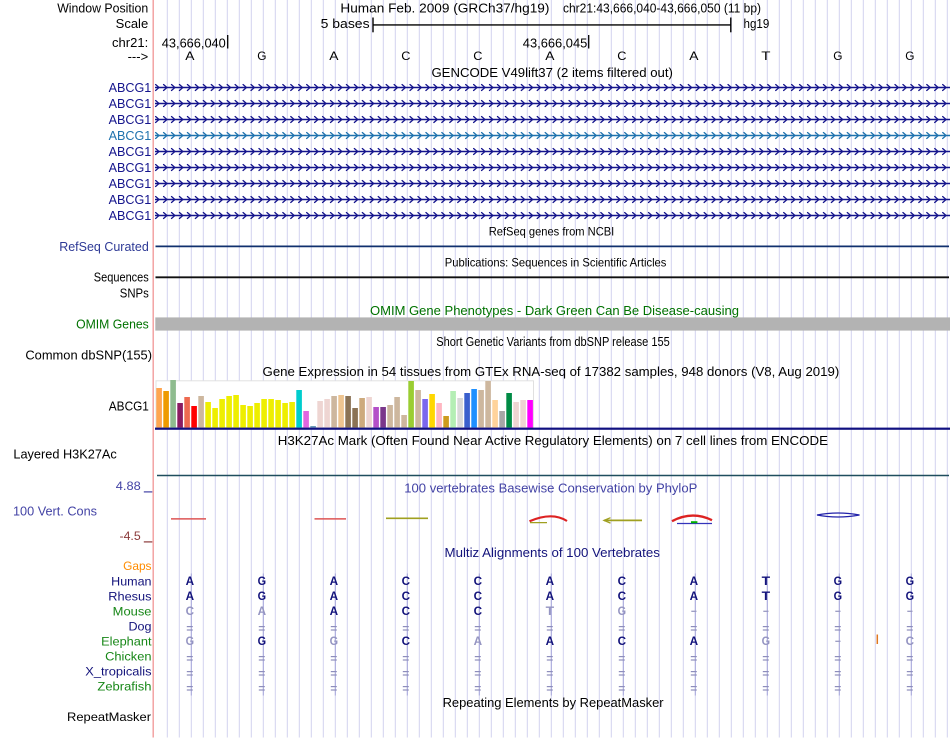 This screenshot has width=950, height=740. Describe the element at coordinates (134, 294) in the screenshot. I see `svg-text: SNPs` at that location.